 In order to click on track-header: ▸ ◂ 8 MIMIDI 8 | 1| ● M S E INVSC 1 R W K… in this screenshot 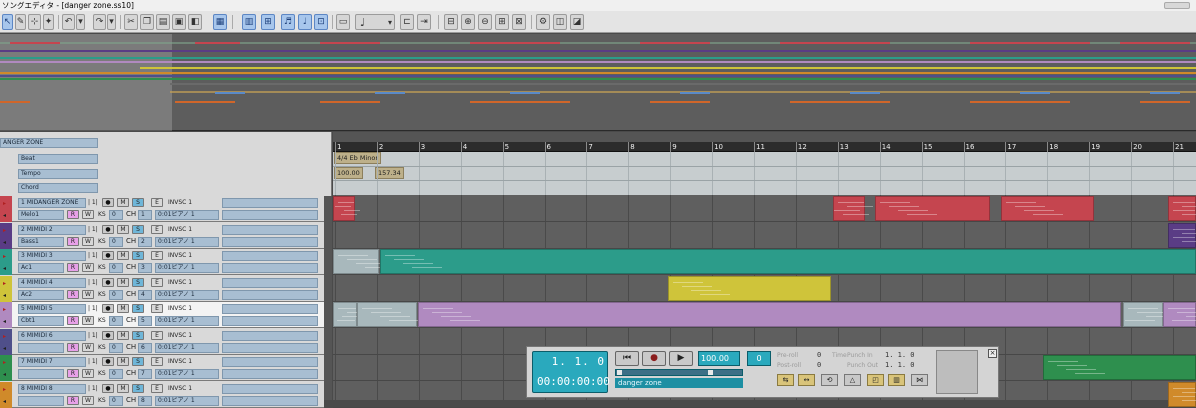, I will do `click(162, 394)`.